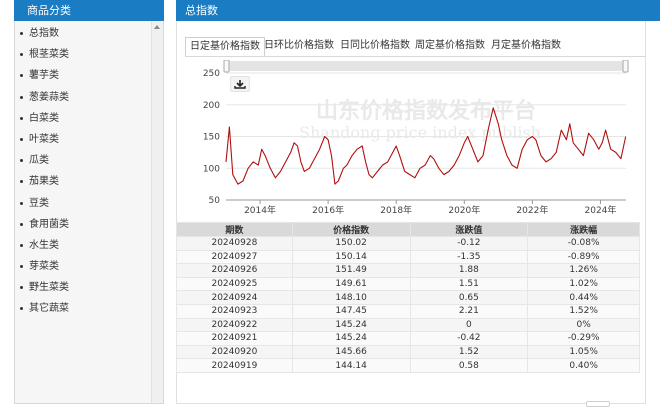 This screenshot has height=407, width=660. What do you see at coordinates (415, 56) in the screenshot?
I see `tabs-divider` at bounding box center [415, 56].